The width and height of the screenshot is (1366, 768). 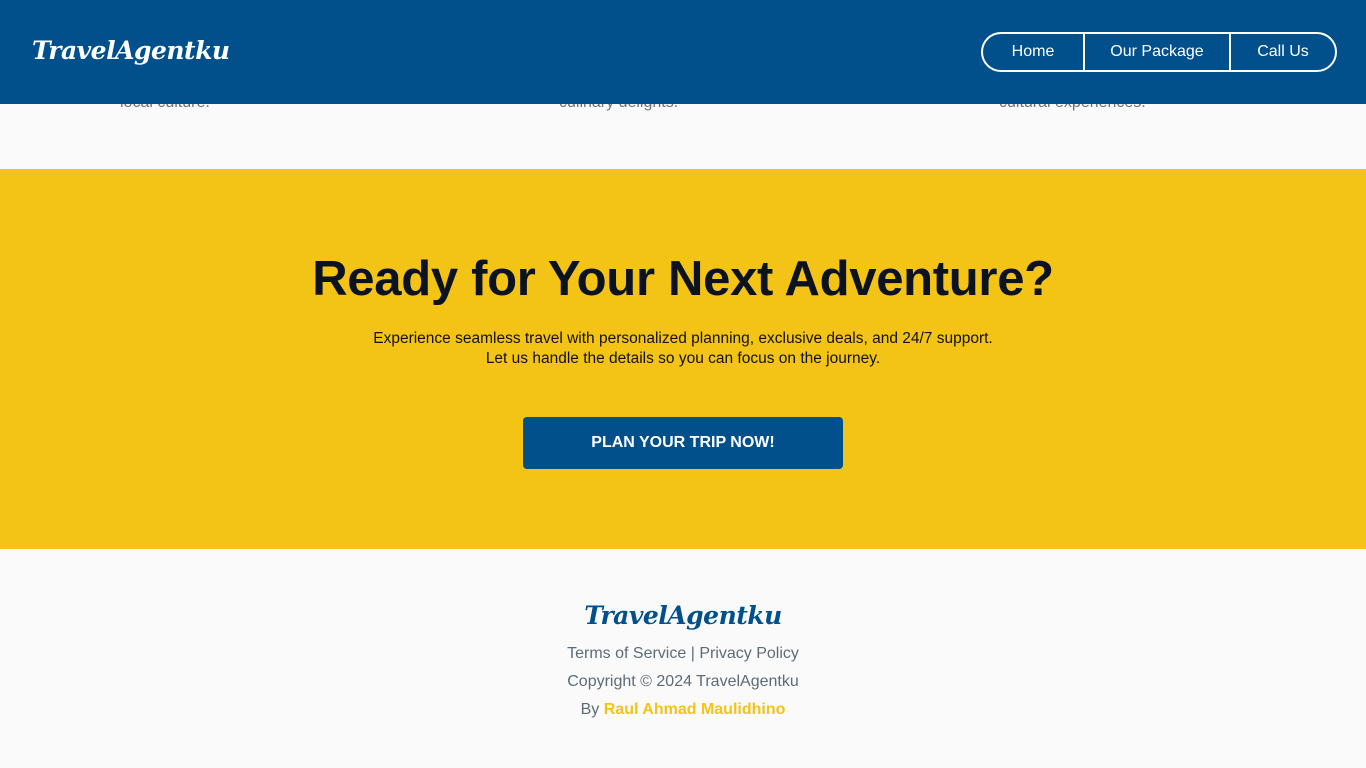 What do you see at coordinates (590, 709) in the screenshot?
I see `author-prefix: By` at bounding box center [590, 709].